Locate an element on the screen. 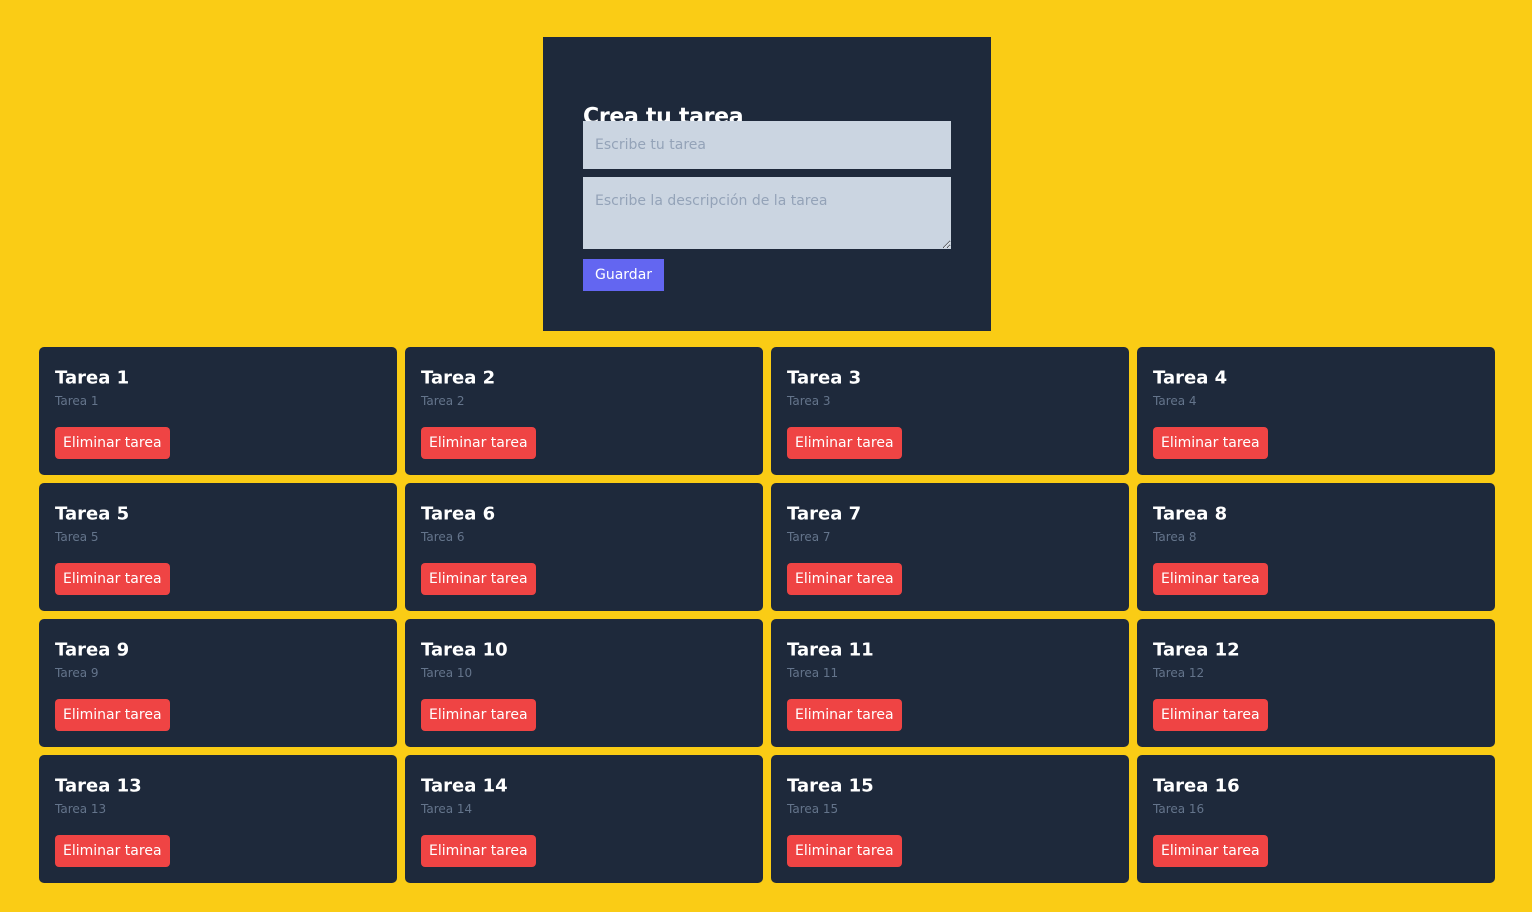 Image resolution: width=1532 pixels, height=912 pixels. task-description: Tarea 3 is located at coordinates (809, 401).